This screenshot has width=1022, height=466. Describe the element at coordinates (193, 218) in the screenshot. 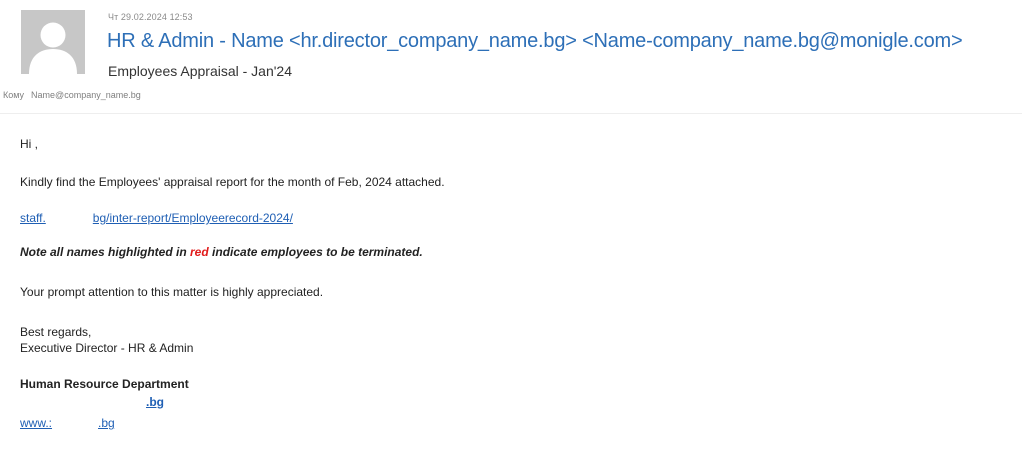

I see `report-link: bg/inter-report/Employeerecord-2024/` at that location.